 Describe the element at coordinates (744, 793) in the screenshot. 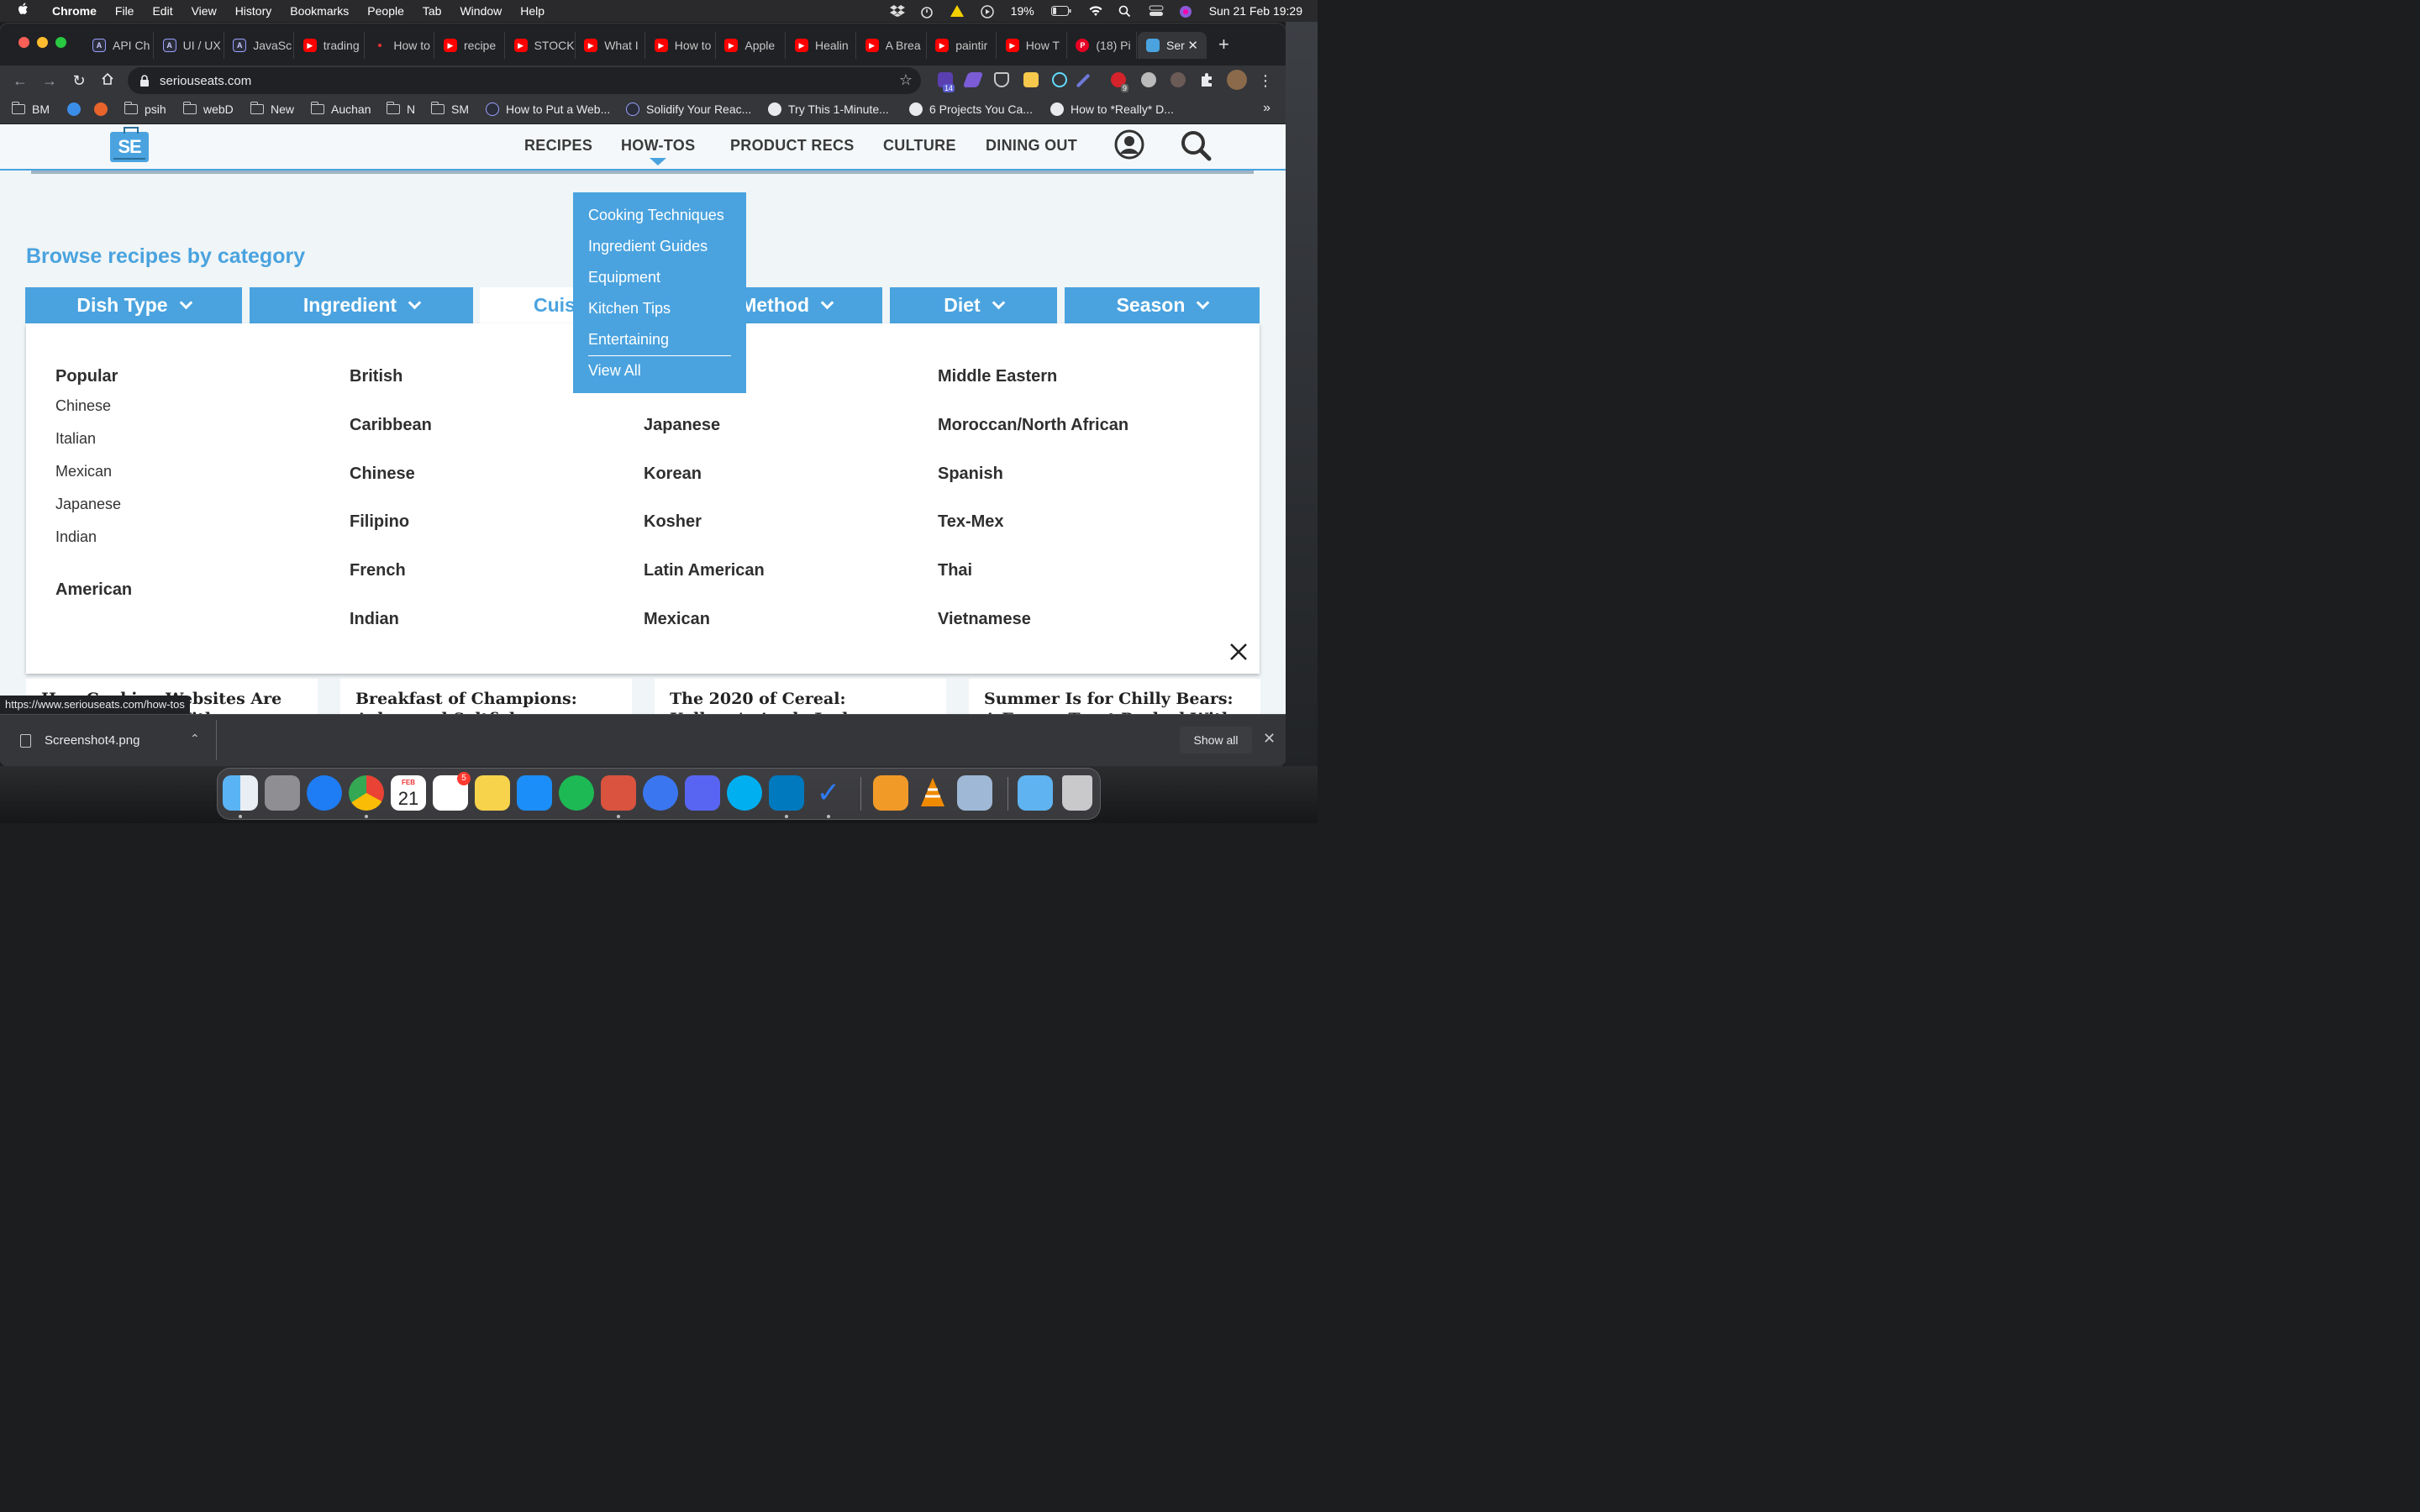

I see `skype-icon` at that location.